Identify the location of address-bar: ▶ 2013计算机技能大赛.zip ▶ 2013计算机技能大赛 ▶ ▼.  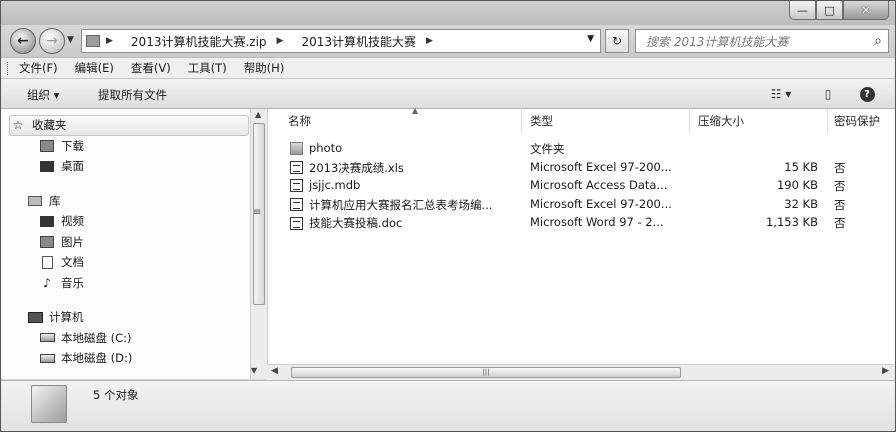
(341, 41).